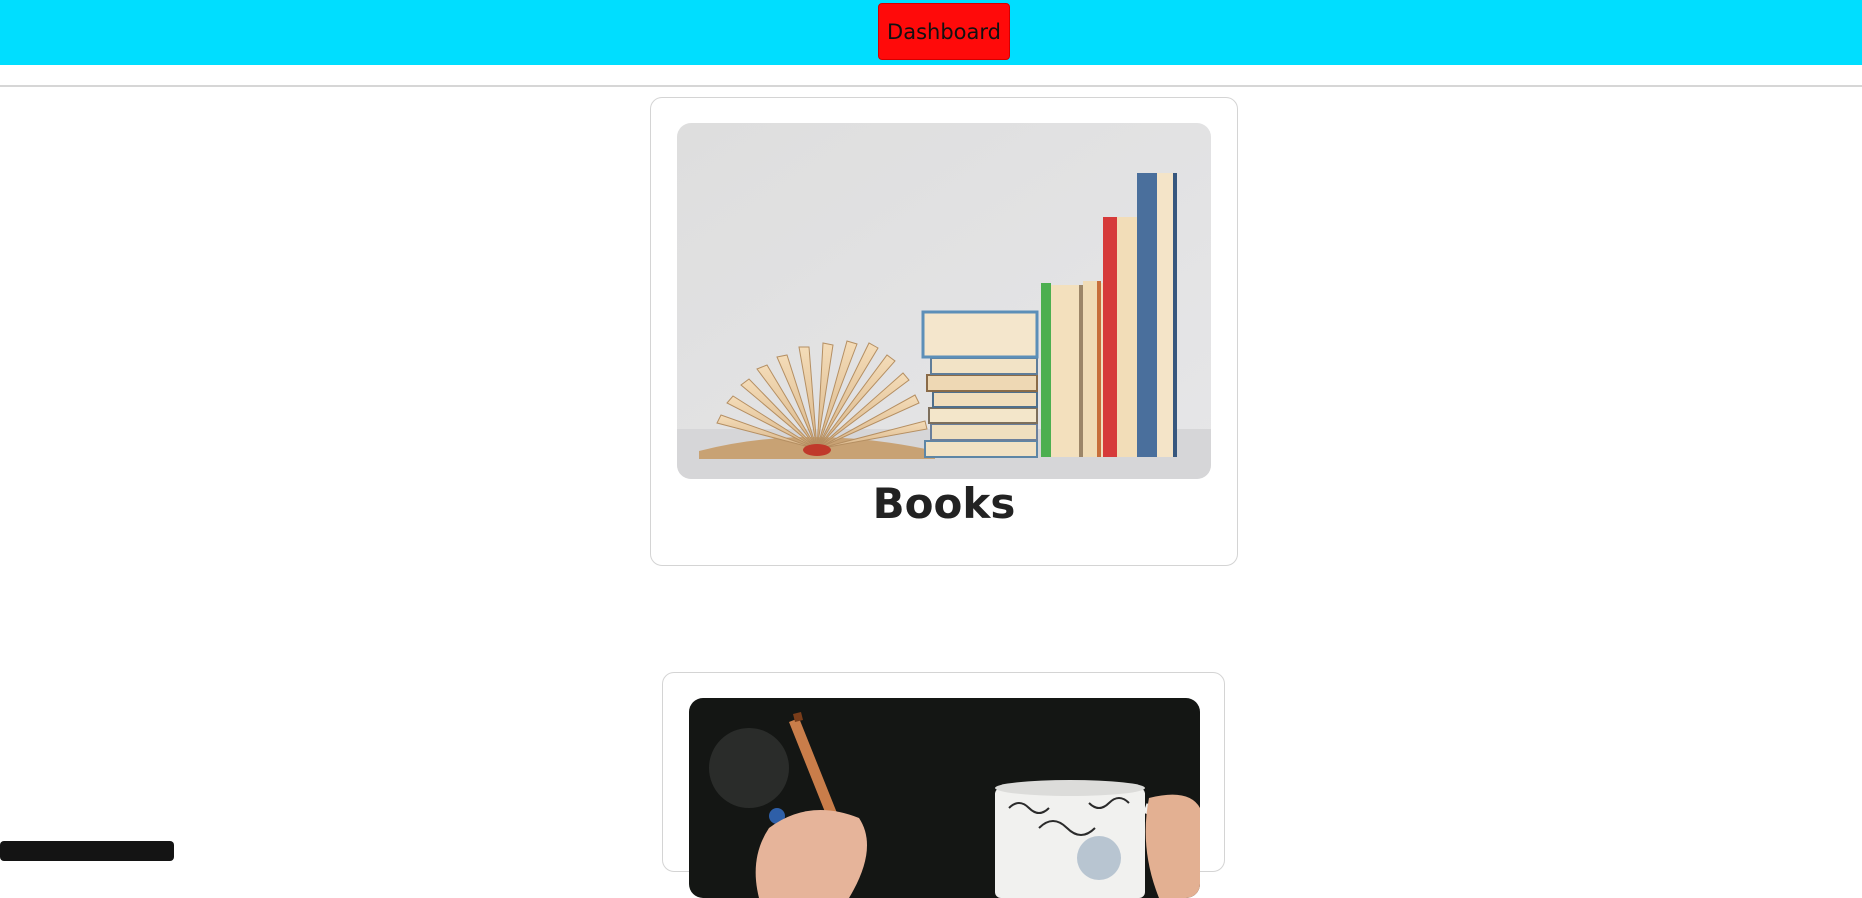  What do you see at coordinates (980, 384) in the screenshot?
I see `book-stack-icon` at bounding box center [980, 384].